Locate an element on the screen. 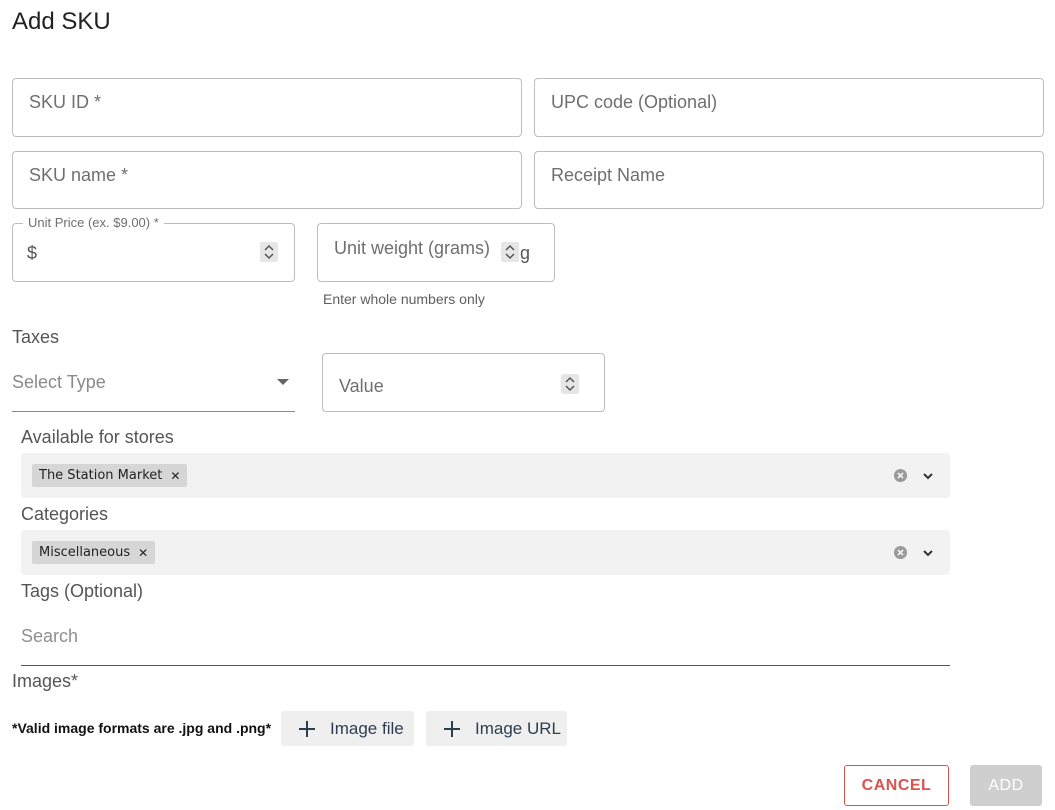 The height and width of the screenshot is (810, 1055). sku-id-placeholder: SKU ID * is located at coordinates (65, 102).